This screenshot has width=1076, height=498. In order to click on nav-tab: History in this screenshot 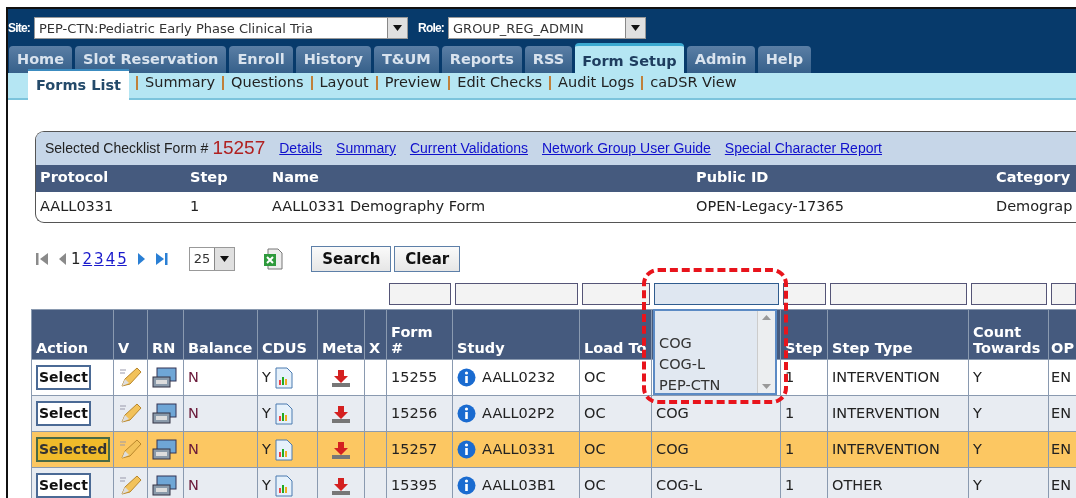, I will do `click(333, 59)`.